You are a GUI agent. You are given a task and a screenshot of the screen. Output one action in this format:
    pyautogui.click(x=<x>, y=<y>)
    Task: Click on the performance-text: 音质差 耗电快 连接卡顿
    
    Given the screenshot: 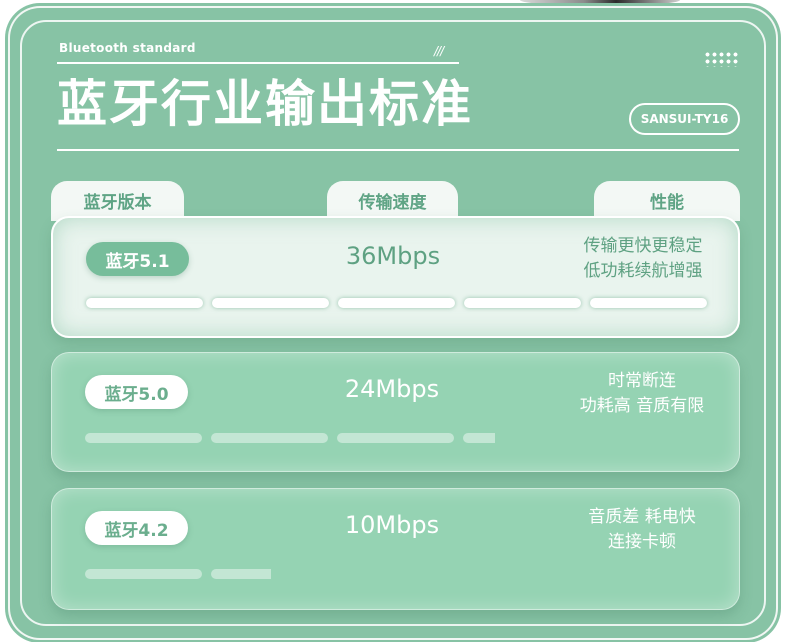 What is the action you would take?
    pyautogui.click(x=642, y=530)
    